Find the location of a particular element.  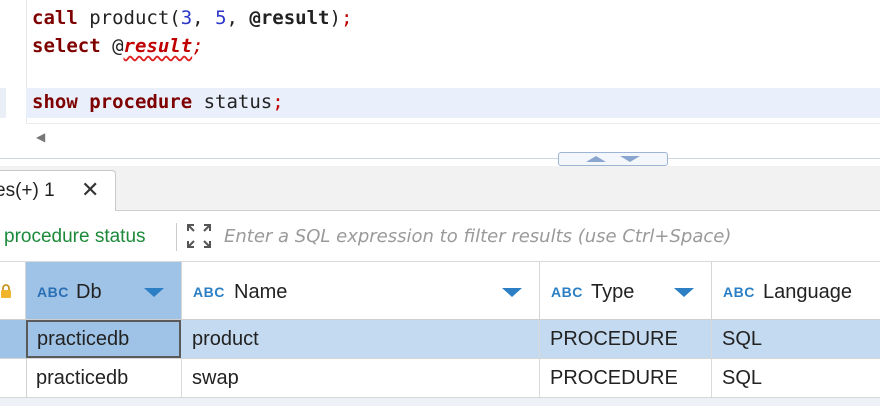

code-line-show: show procedure status; is located at coordinates (158, 102).